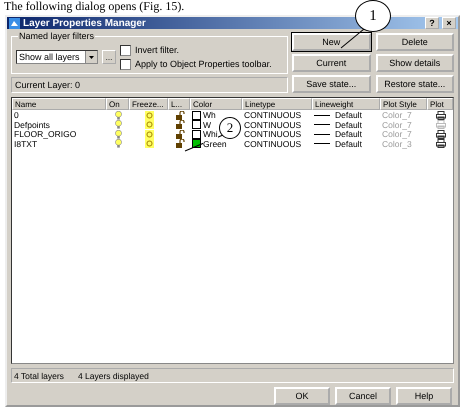 The image size is (463, 417). I want to click on caret-icon, so click(91, 57).